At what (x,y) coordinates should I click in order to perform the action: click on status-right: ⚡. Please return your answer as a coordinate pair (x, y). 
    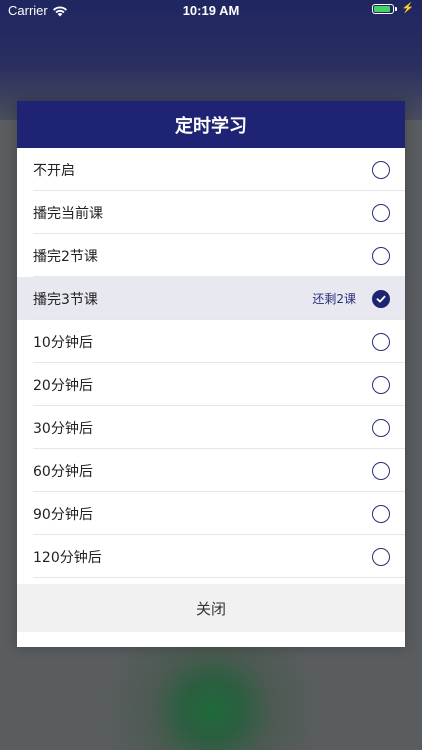
    Looking at the image, I should click on (392, 8).